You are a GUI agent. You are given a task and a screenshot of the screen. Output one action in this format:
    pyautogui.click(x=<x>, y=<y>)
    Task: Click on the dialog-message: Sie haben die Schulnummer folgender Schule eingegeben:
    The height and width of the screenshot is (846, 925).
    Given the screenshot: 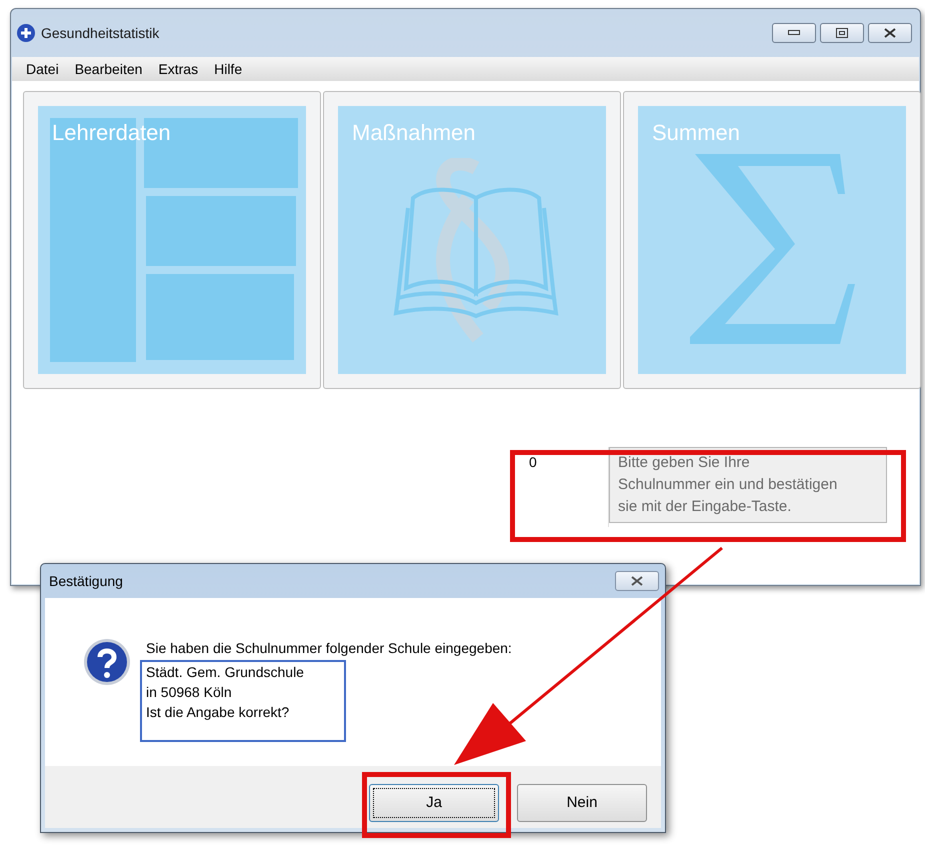 What is the action you would take?
    pyautogui.click(x=329, y=648)
    